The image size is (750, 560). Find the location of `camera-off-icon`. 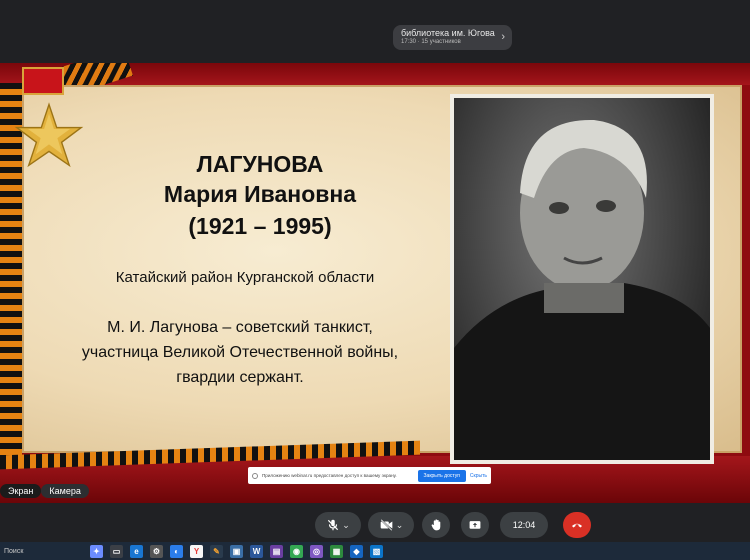

camera-off-icon is located at coordinates (386, 525).